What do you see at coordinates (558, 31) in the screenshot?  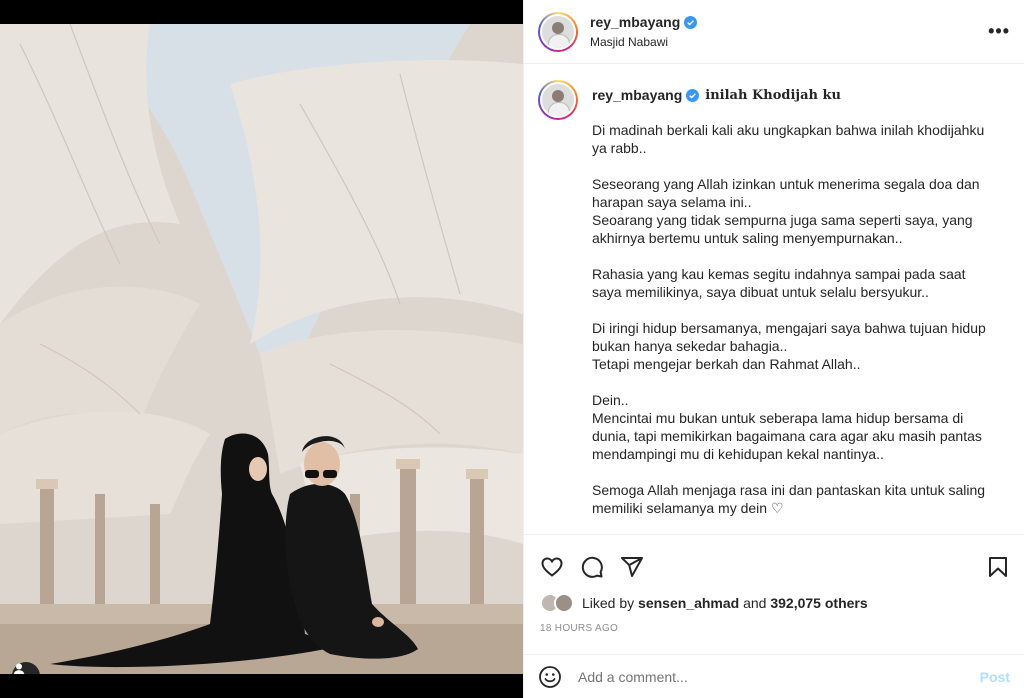 I see `avatar` at bounding box center [558, 31].